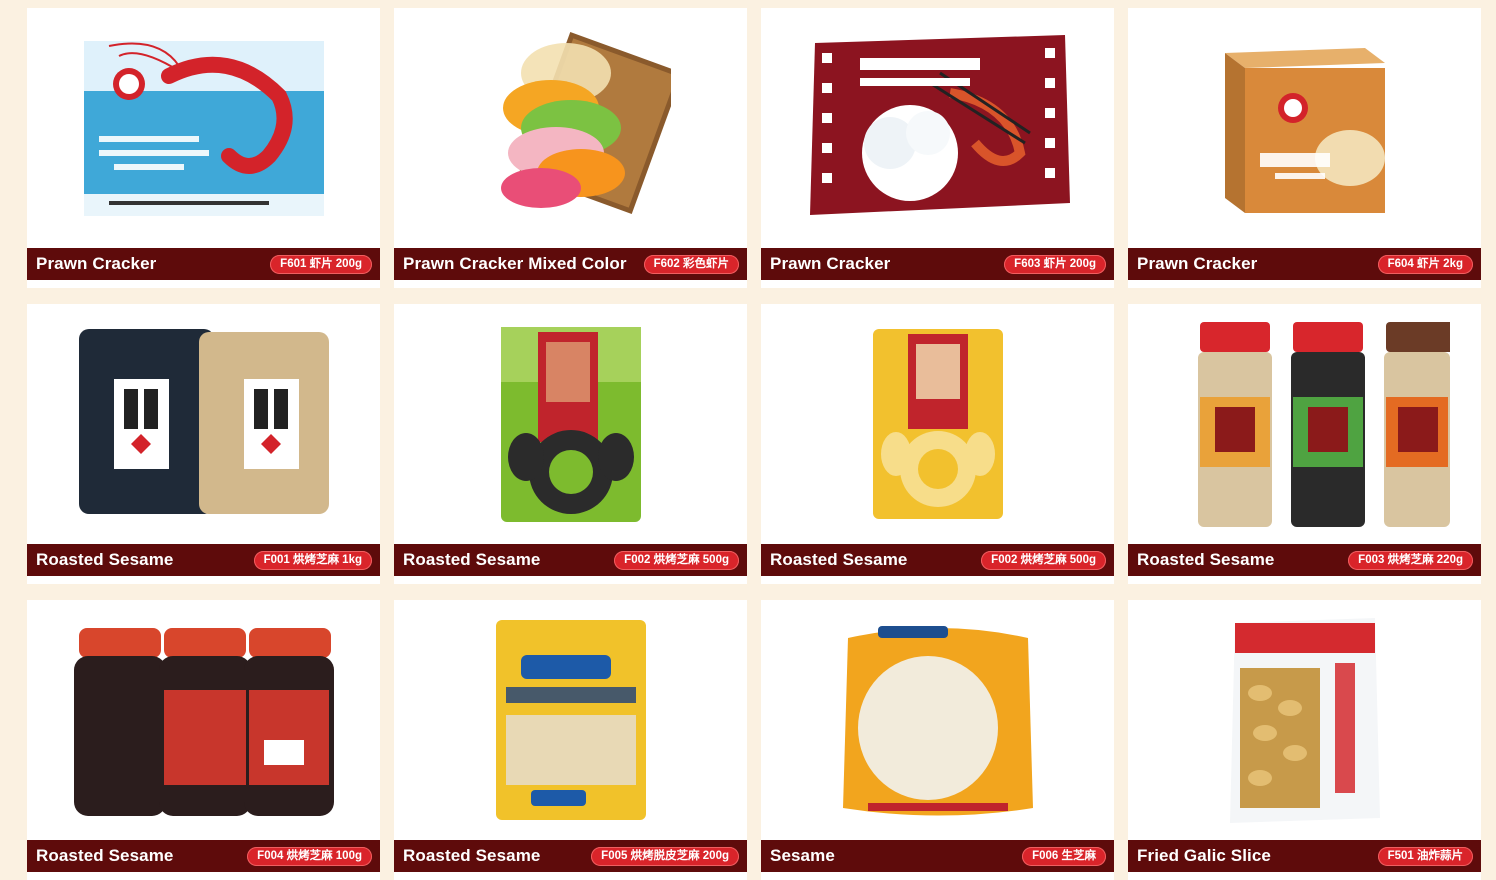 The image size is (1496, 880). I want to click on jessys-beignets-box-icon, so click(940, 125).